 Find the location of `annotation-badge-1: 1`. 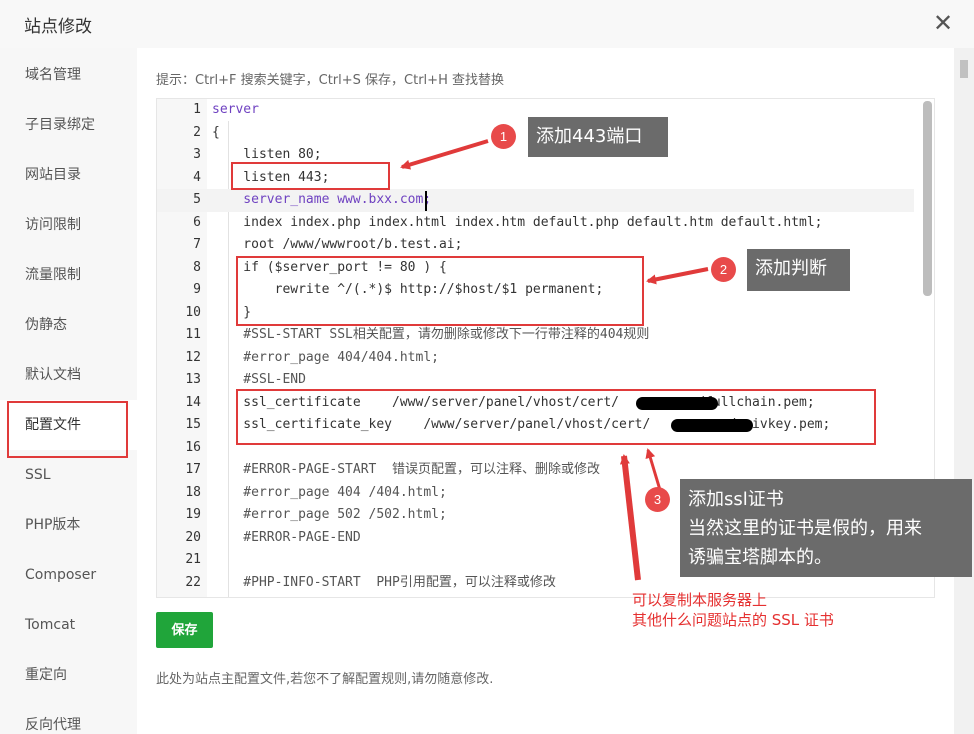

annotation-badge-1: 1 is located at coordinates (503, 136).